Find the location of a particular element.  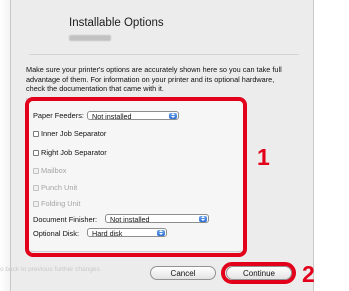

callout-number-1: 1 is located at coordinates (263, 157).